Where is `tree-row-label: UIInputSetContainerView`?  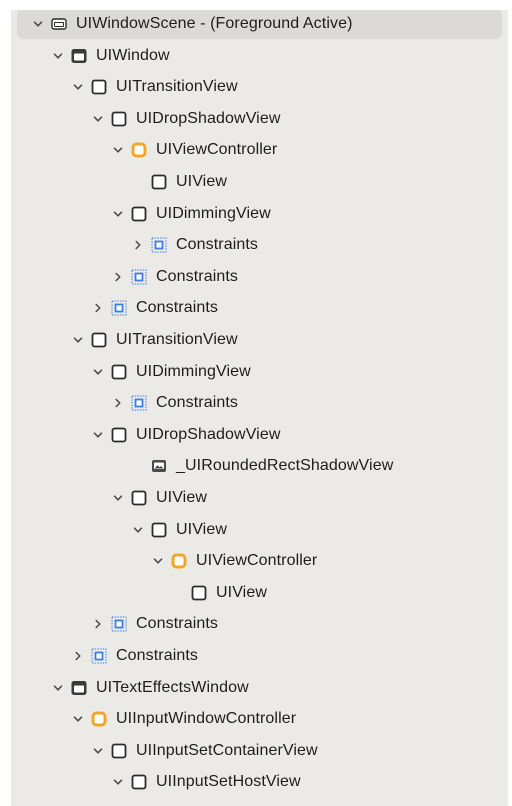 tree-row-label: UIInputSetContainerView is located at coordinates (227, 750).